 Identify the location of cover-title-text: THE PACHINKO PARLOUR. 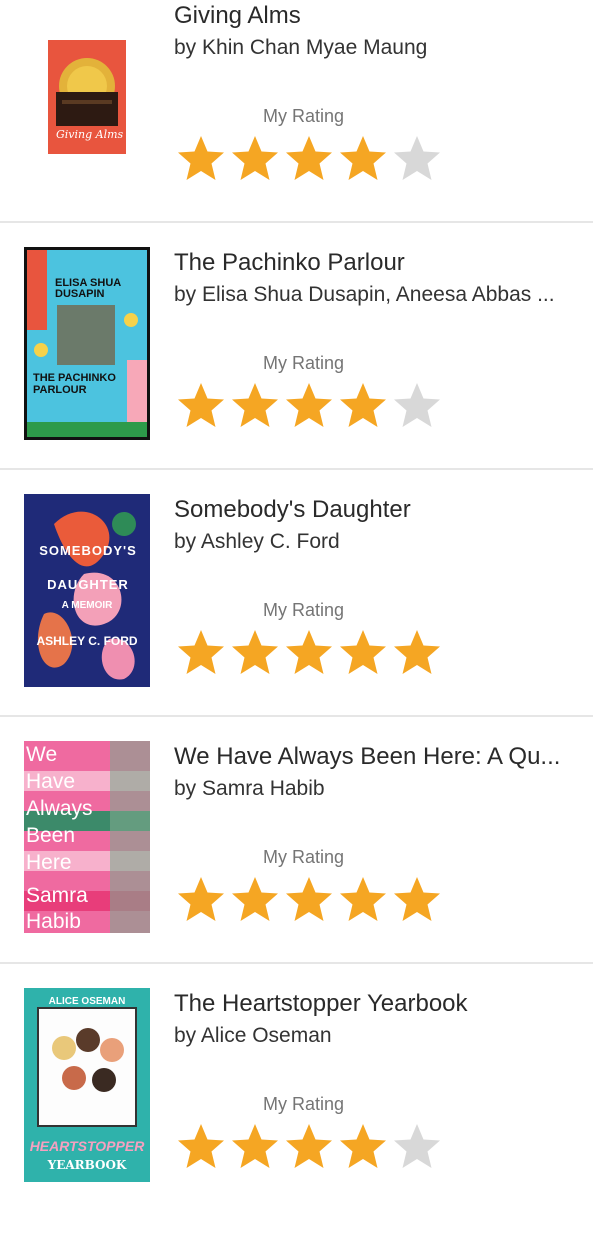
(74, 384).